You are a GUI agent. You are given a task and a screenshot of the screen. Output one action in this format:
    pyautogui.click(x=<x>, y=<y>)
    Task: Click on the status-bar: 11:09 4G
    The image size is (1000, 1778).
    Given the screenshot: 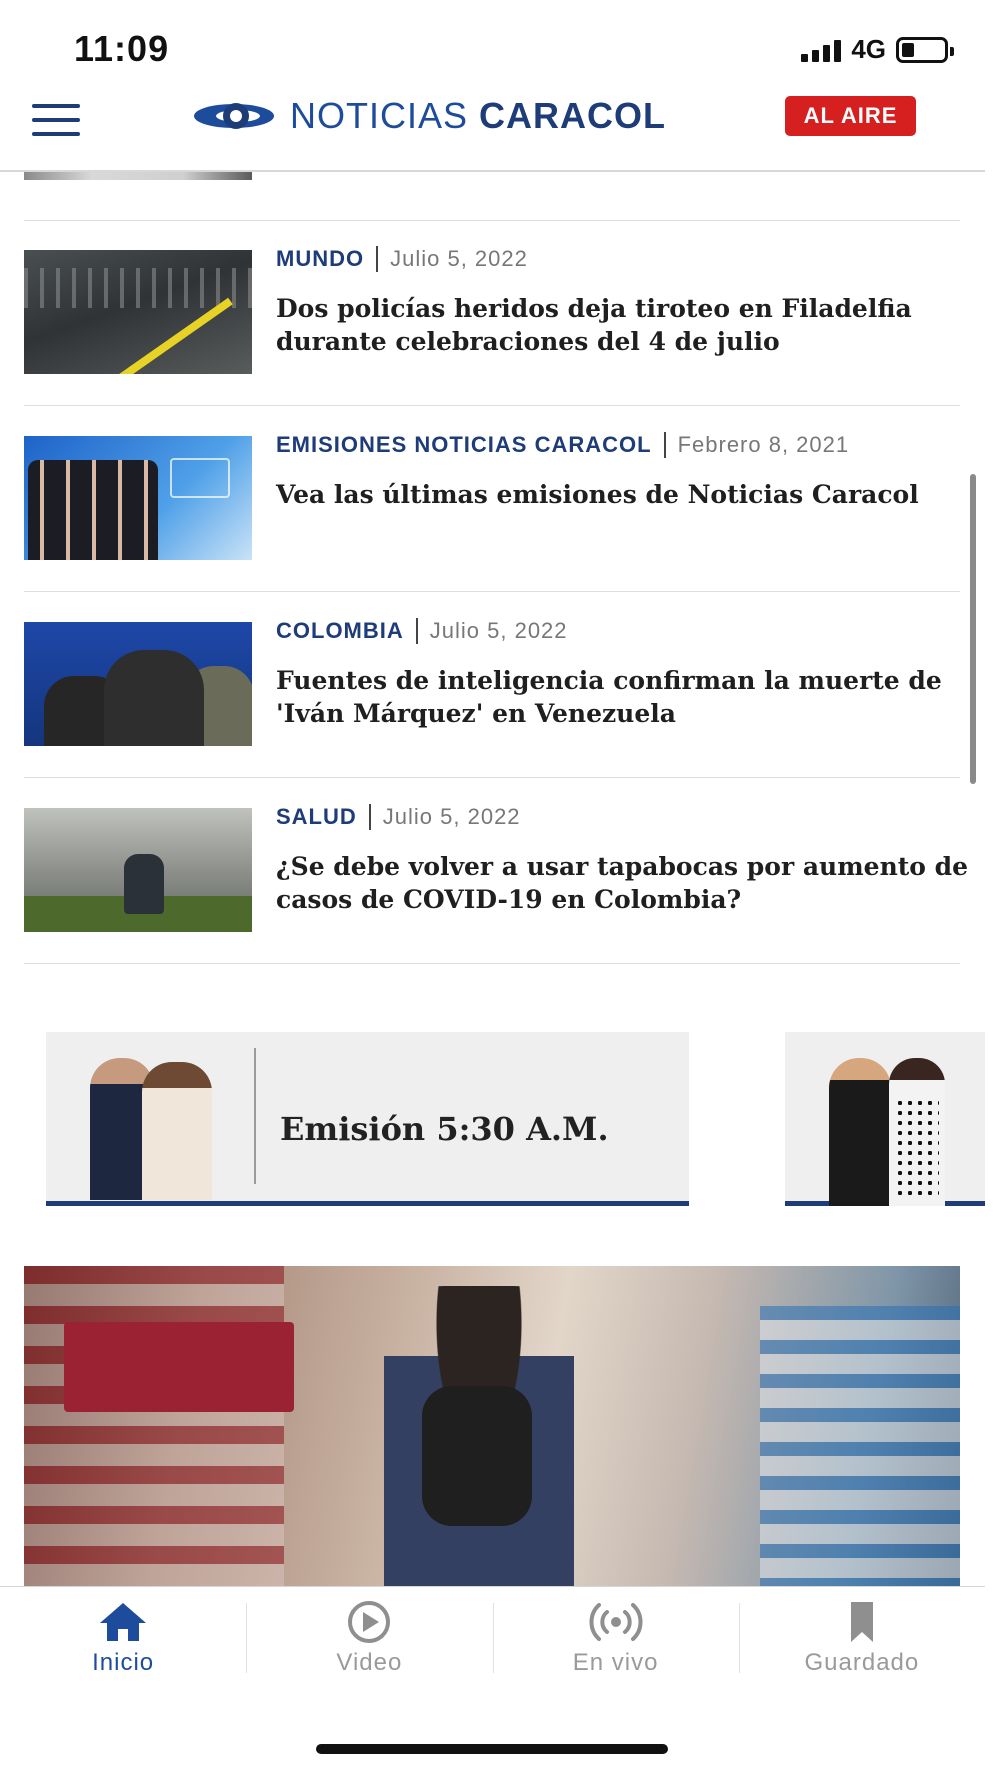 What is the action you would take?
    pyautogui.click(x=500, y=45)
    